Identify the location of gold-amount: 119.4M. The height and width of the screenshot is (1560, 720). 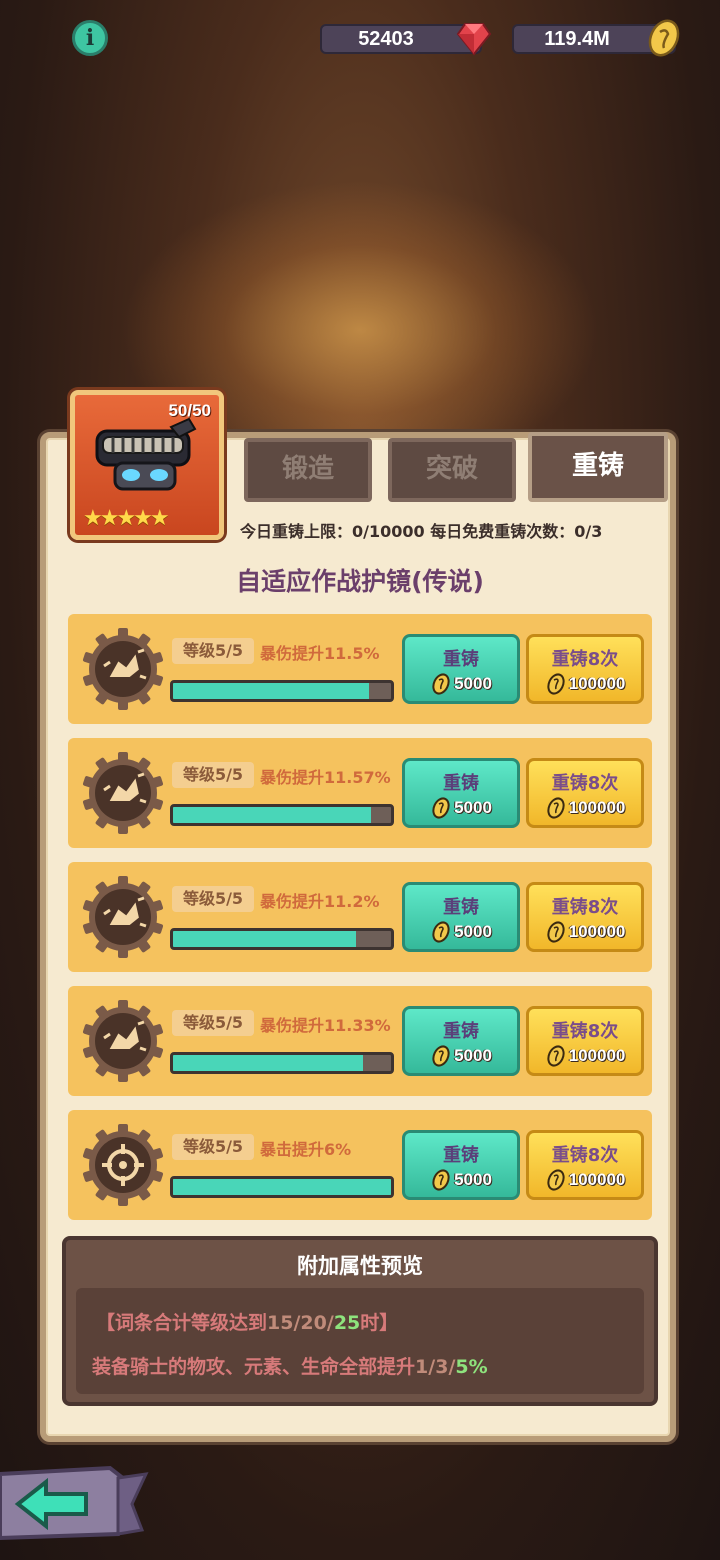
(577, 39).